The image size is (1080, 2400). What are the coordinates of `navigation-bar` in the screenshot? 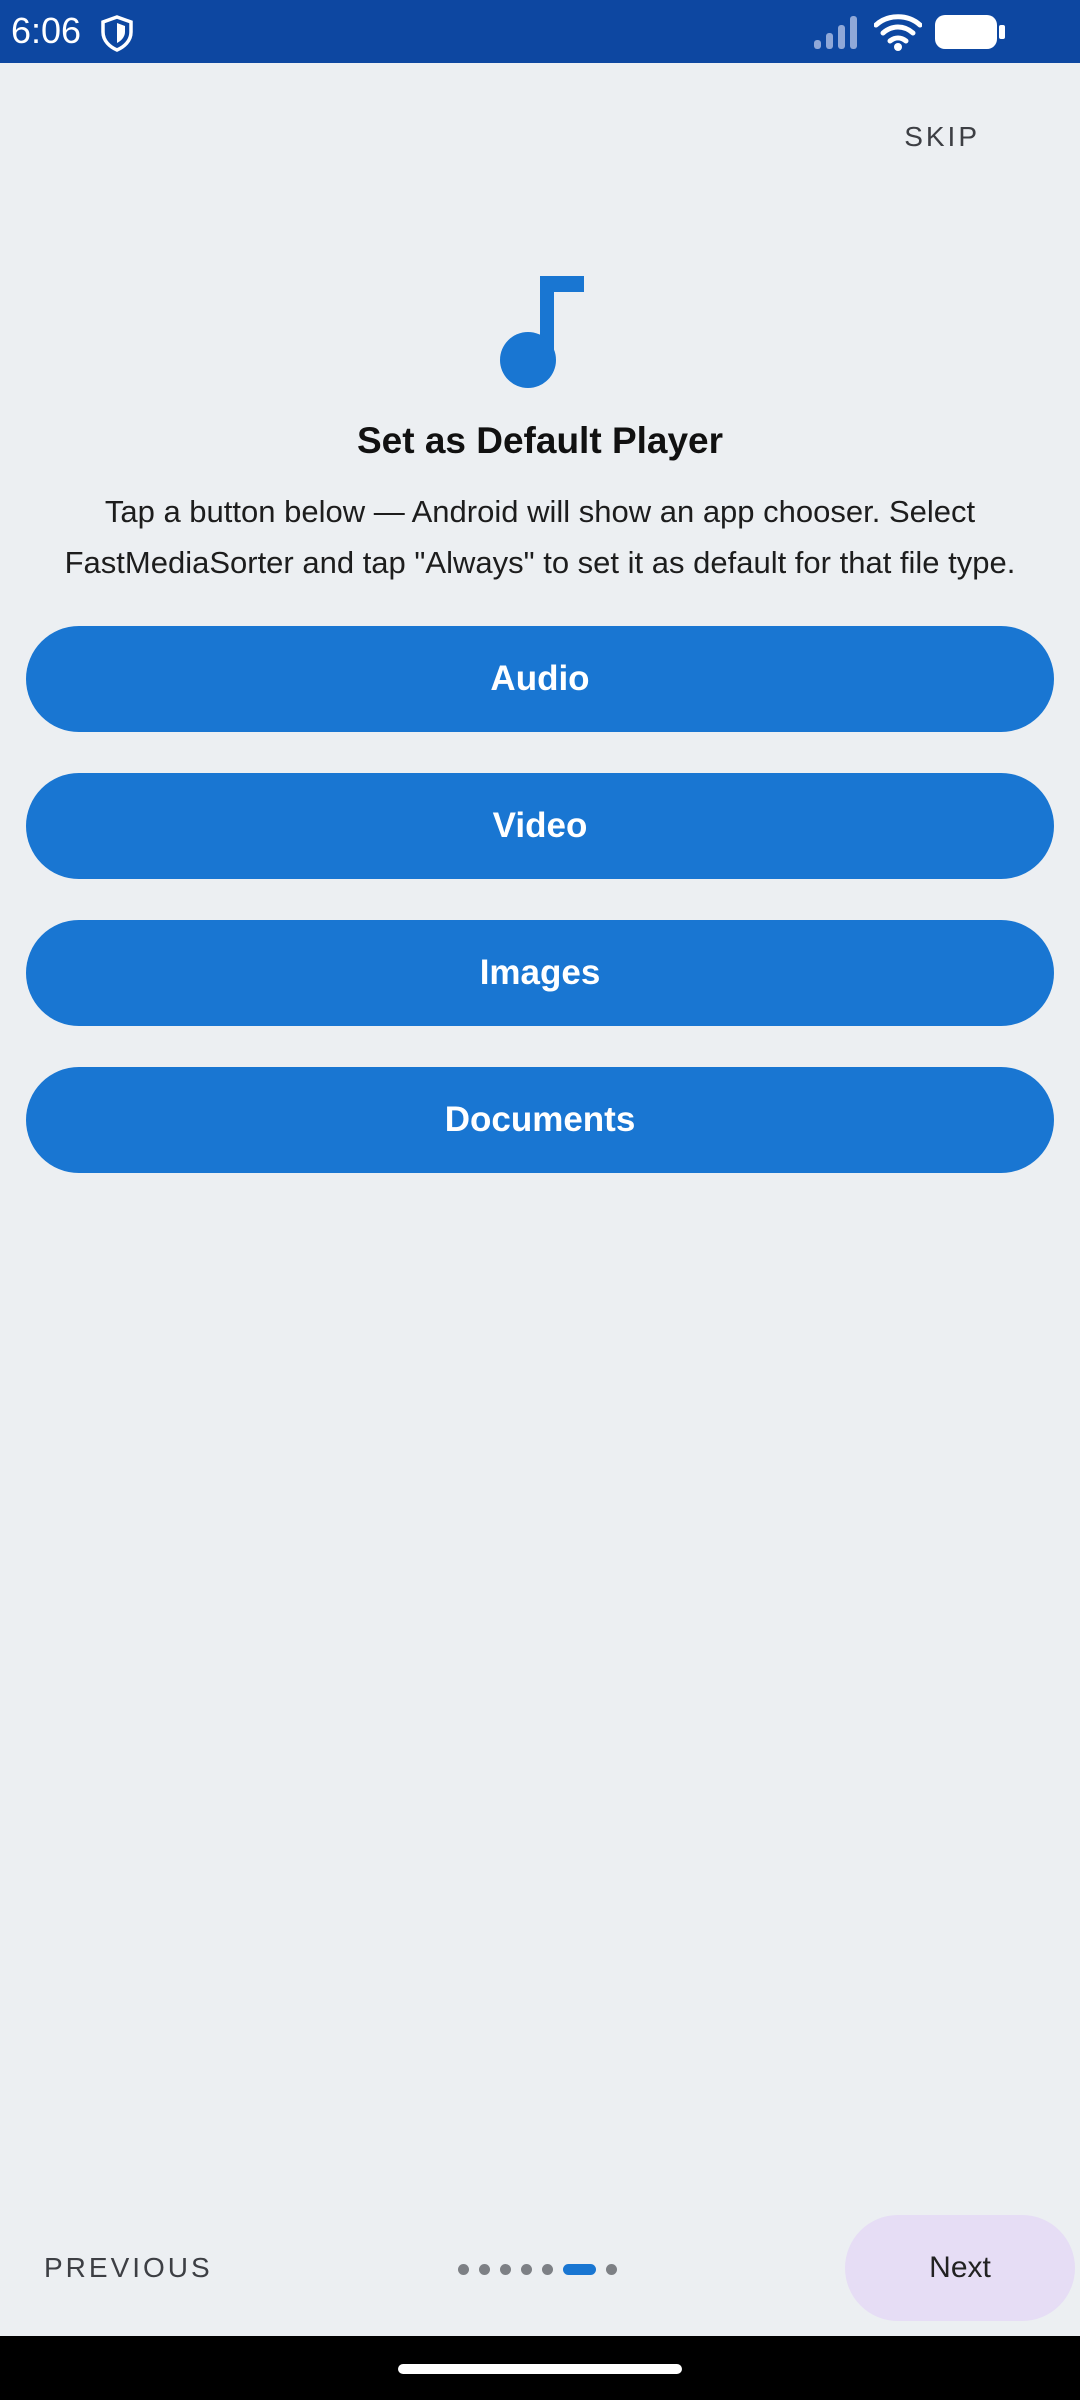 It's located at (540, 2368).